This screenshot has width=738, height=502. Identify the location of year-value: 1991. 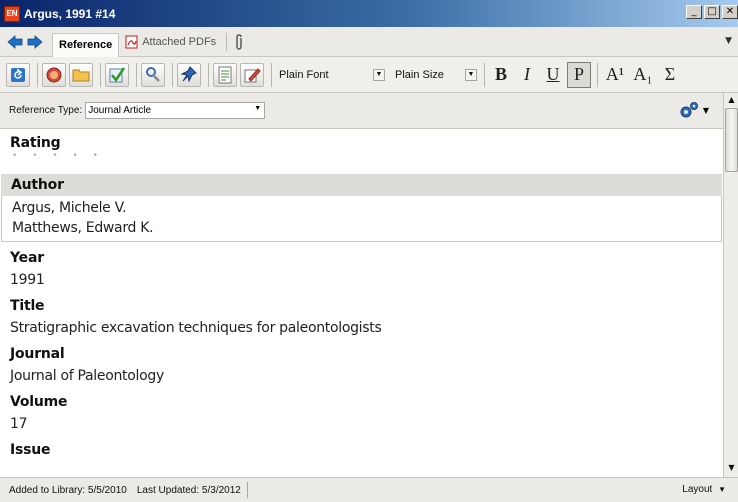
(27, 280).